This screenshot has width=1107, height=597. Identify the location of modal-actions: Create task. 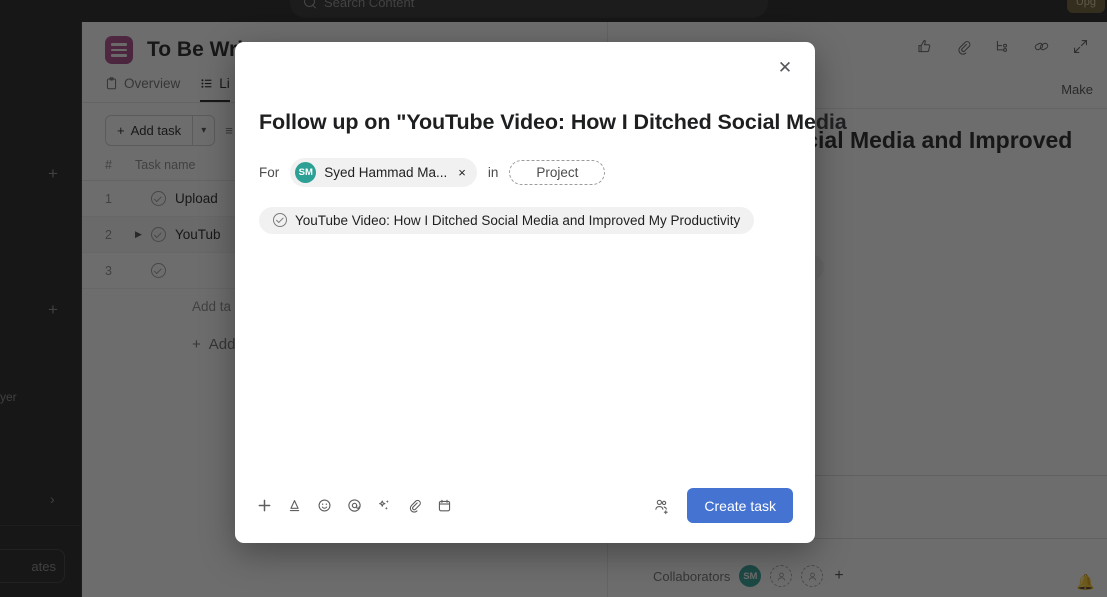
(722, 505).